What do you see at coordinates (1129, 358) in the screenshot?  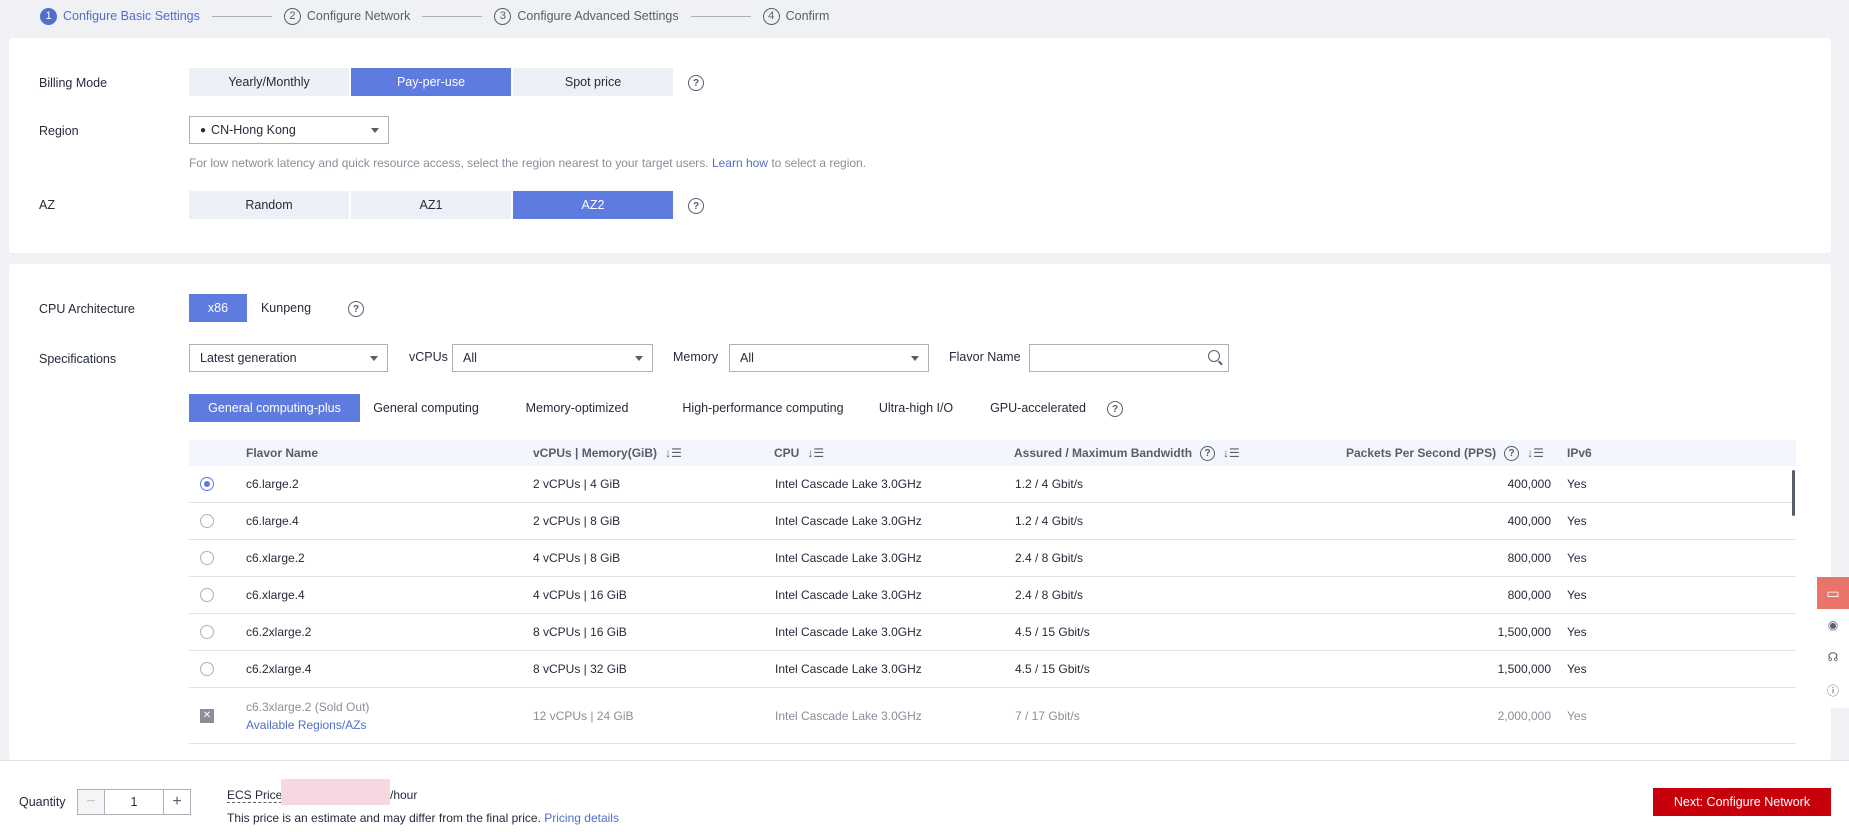 I see `flavor-name-search-input` at bounding box center [1129, 358].